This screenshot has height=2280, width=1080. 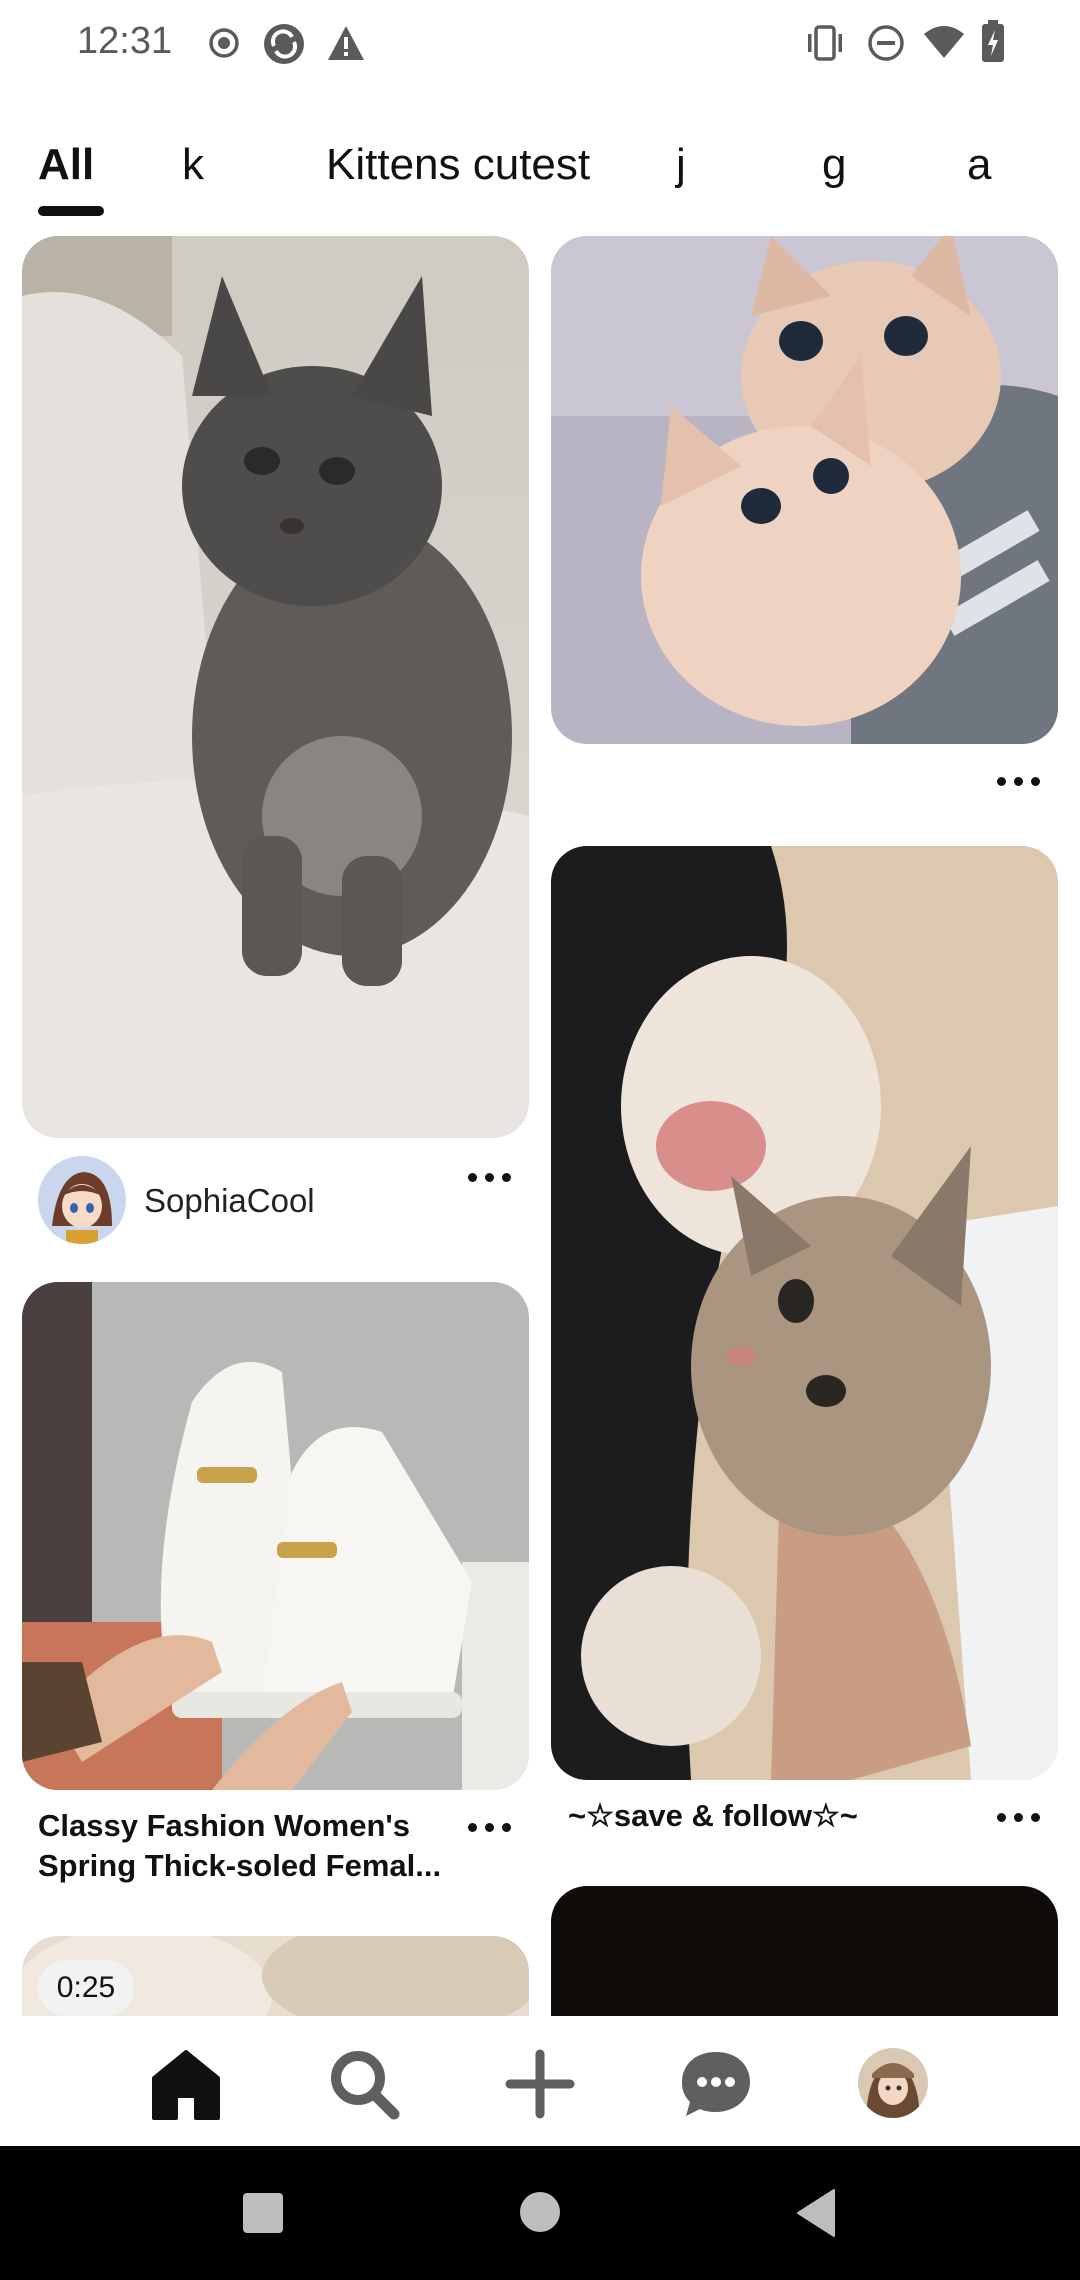 What do you see at coordinates (263, 2213) in the screenshot?
I see `recents-icon` at bounding box center [263, 2213].